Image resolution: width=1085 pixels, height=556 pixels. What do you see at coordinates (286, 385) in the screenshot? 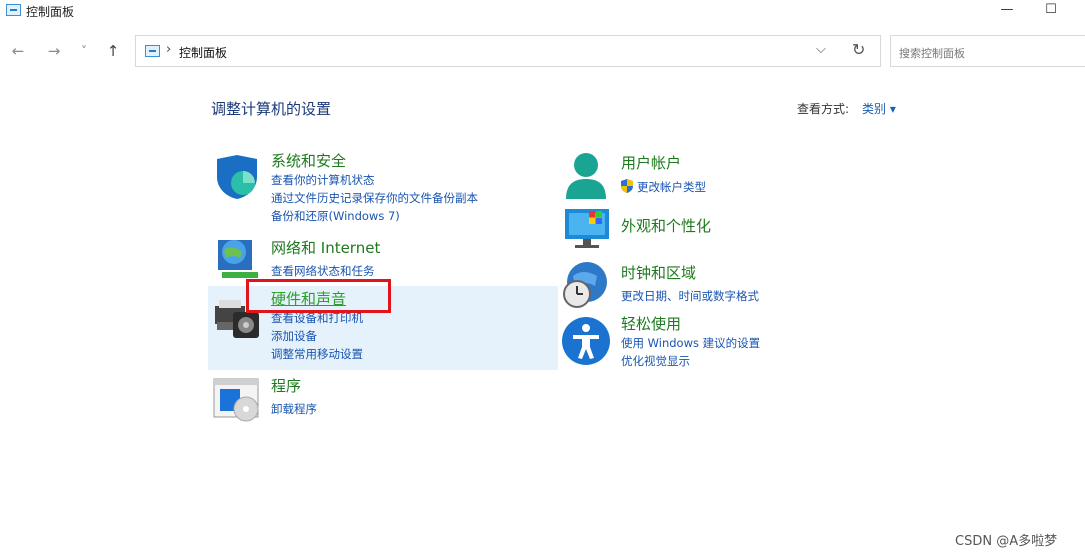
I see `category-programs: 程序` at bounding box center [286, 385].